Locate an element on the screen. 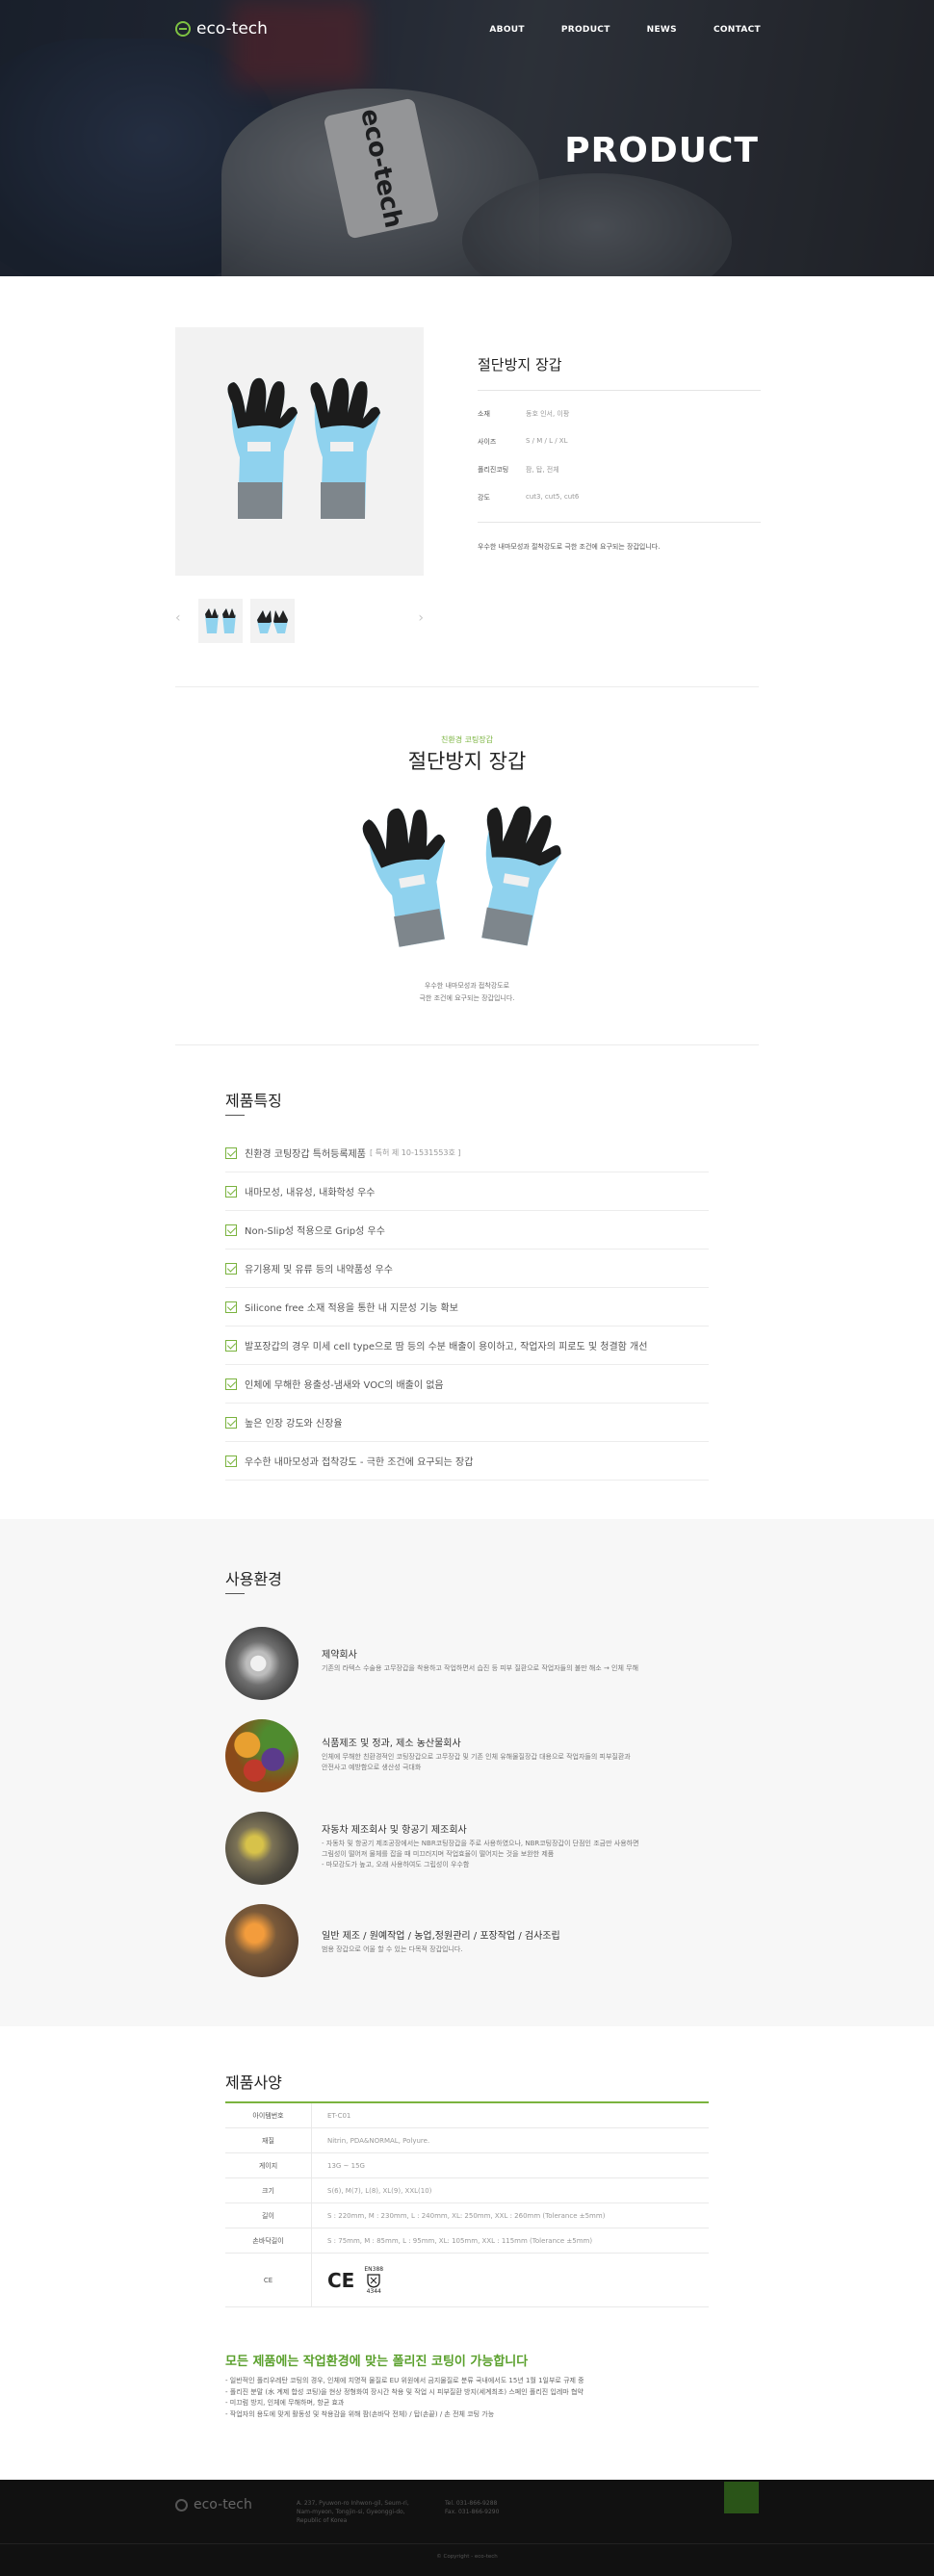 The height and width of the screenshot is (2576, 934). environment-item-title: 제약회사 is located at coordinates (340, 1656).